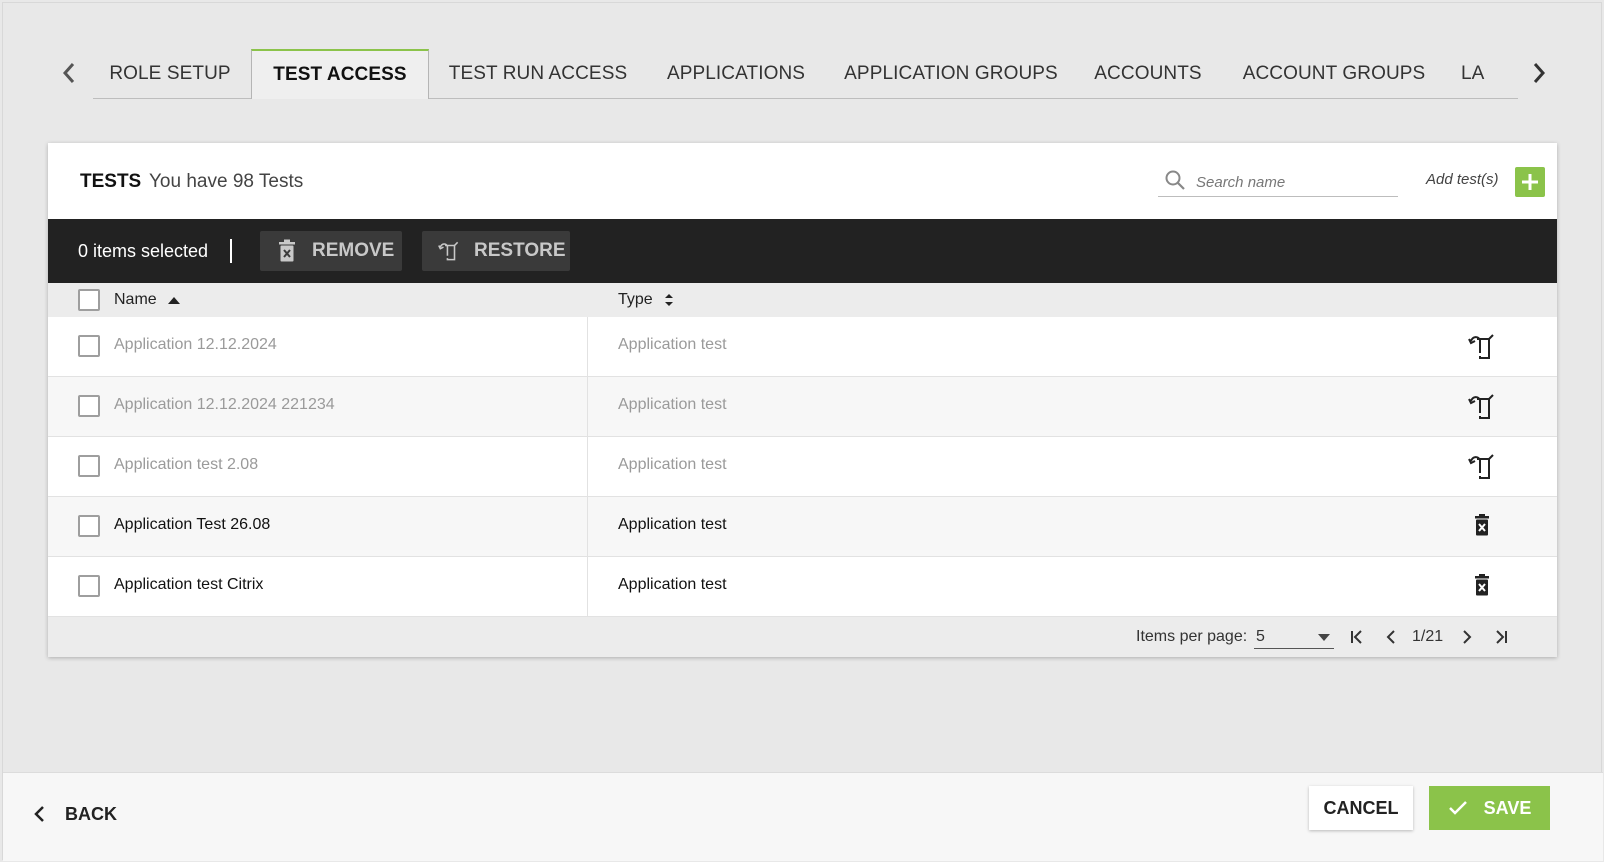 This screenshot has width=1604, height=862. I want to click on table-row: Application 12.12.2024 Application test, so click(802, 347).